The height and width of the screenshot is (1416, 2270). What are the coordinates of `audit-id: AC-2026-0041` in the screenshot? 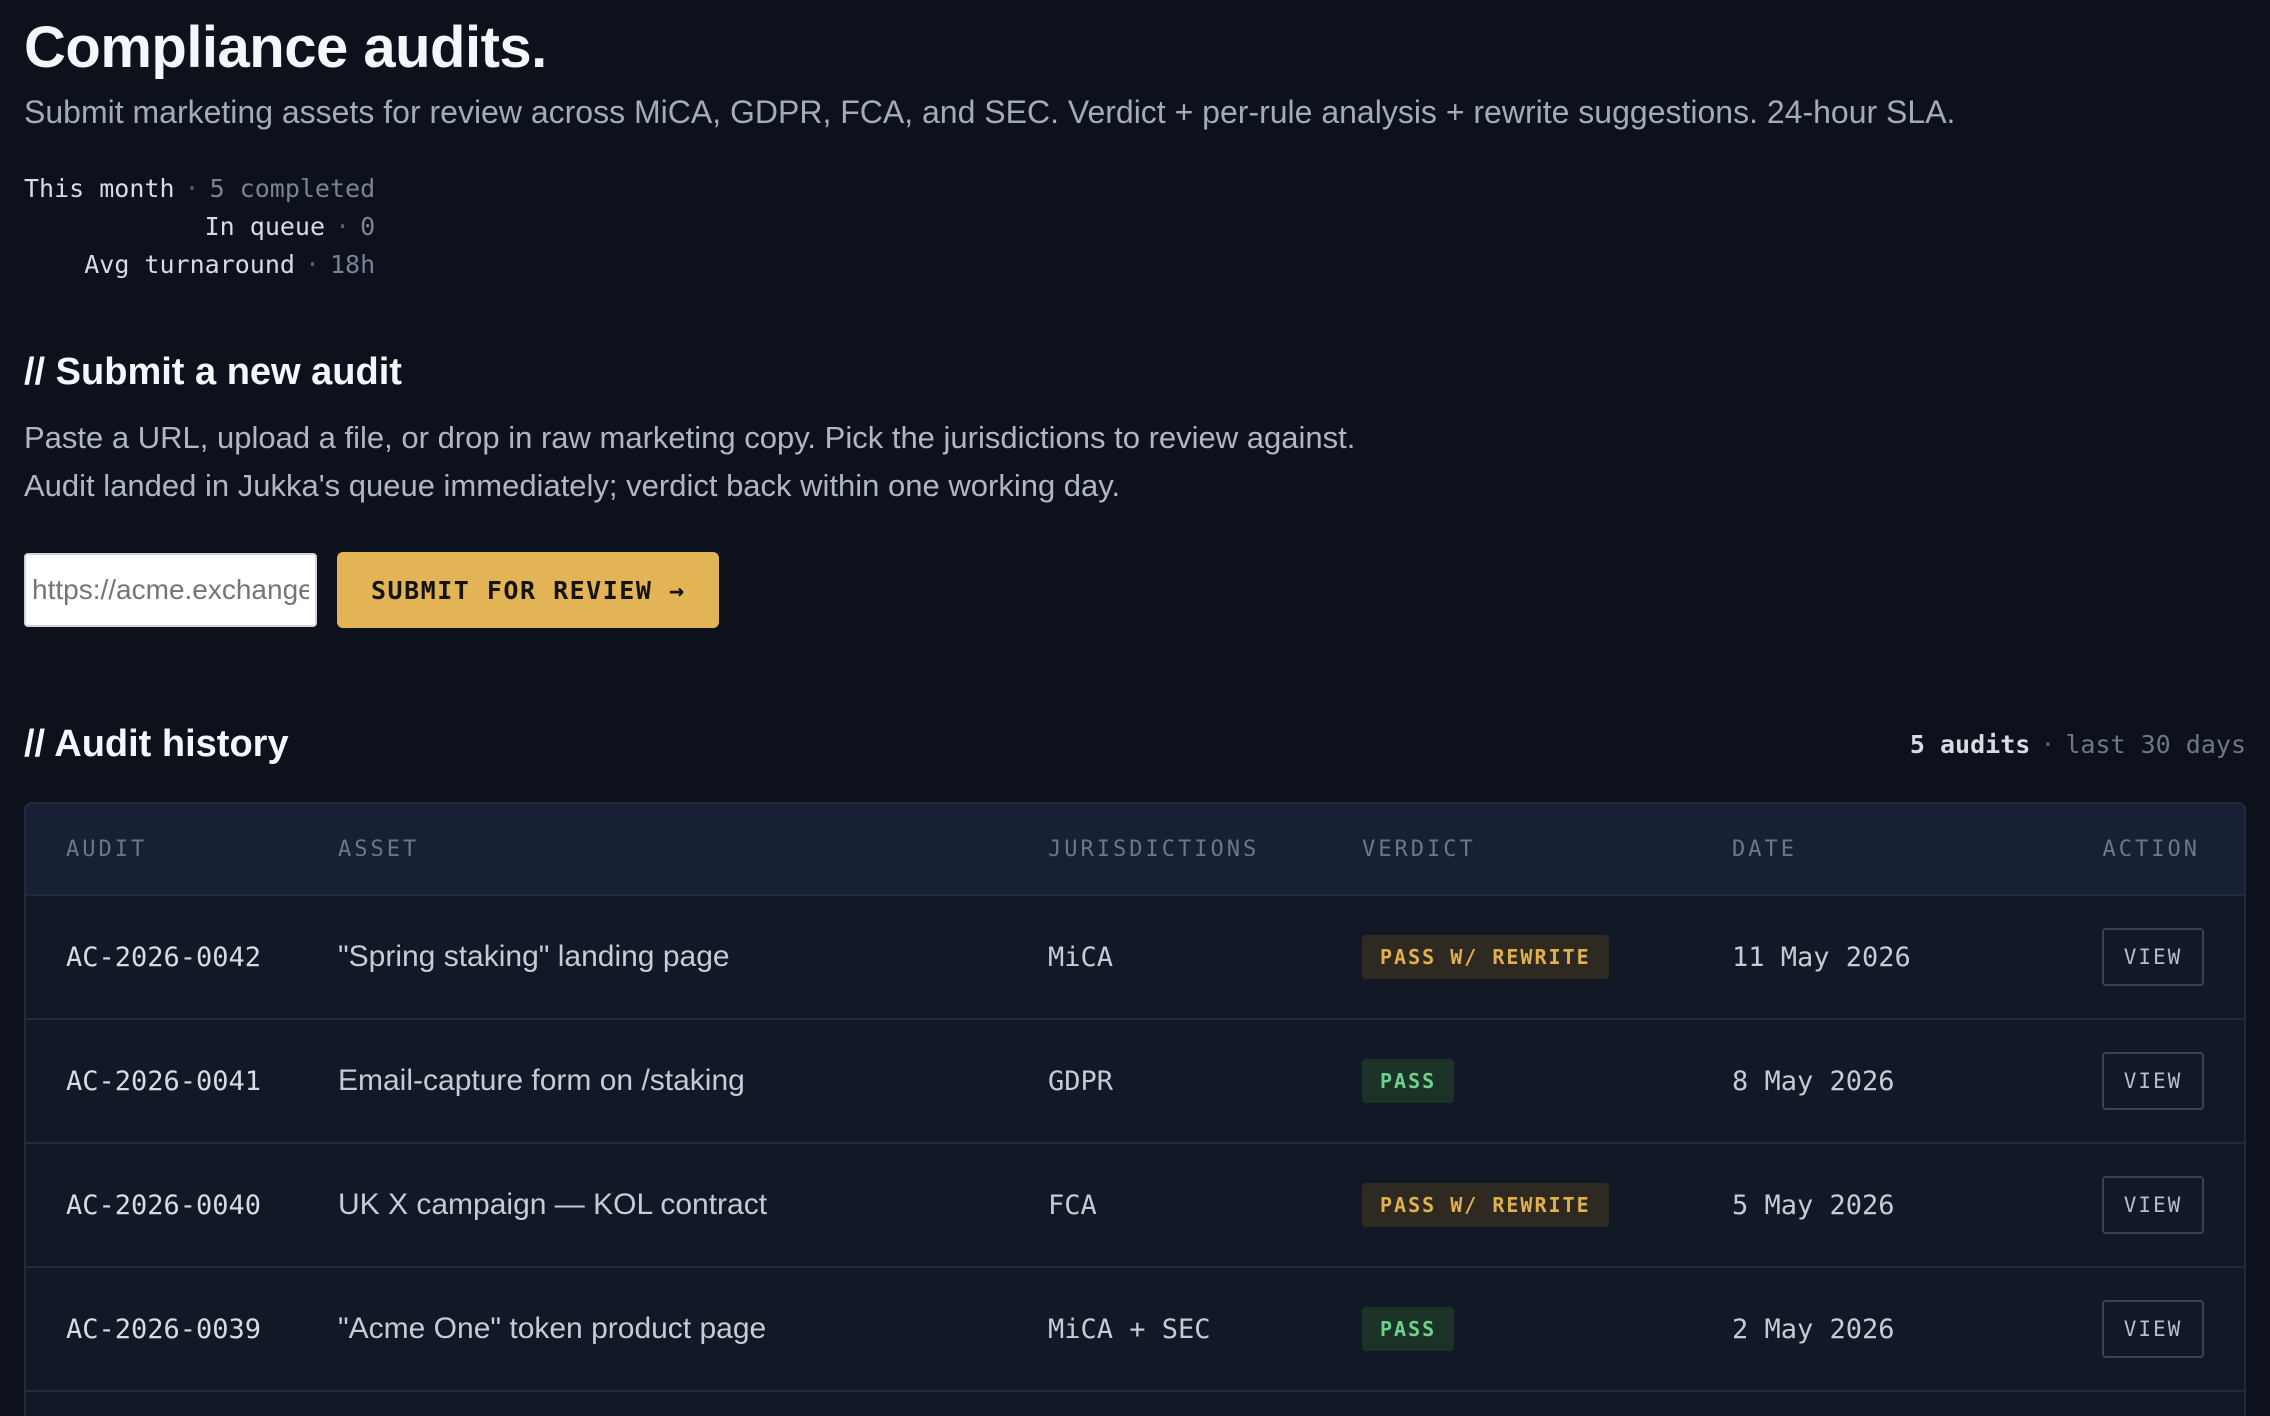 It's located at (164, 1081).